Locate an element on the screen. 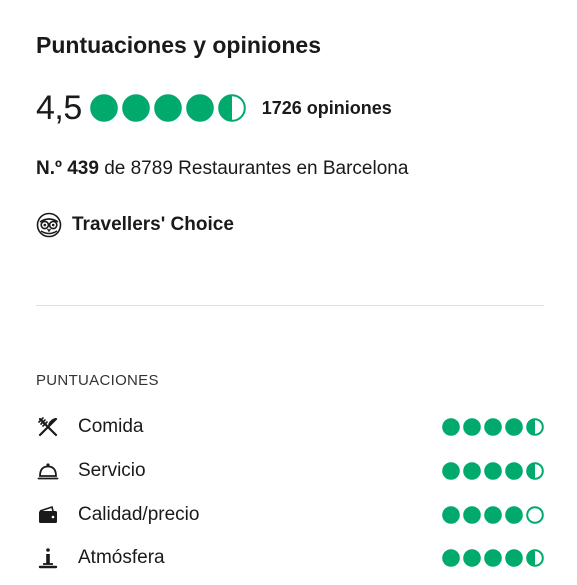 Image resolution: width=577 pixels, height=585 pixels. rating-row-comida: Comida is located at coordinates (290, 427).